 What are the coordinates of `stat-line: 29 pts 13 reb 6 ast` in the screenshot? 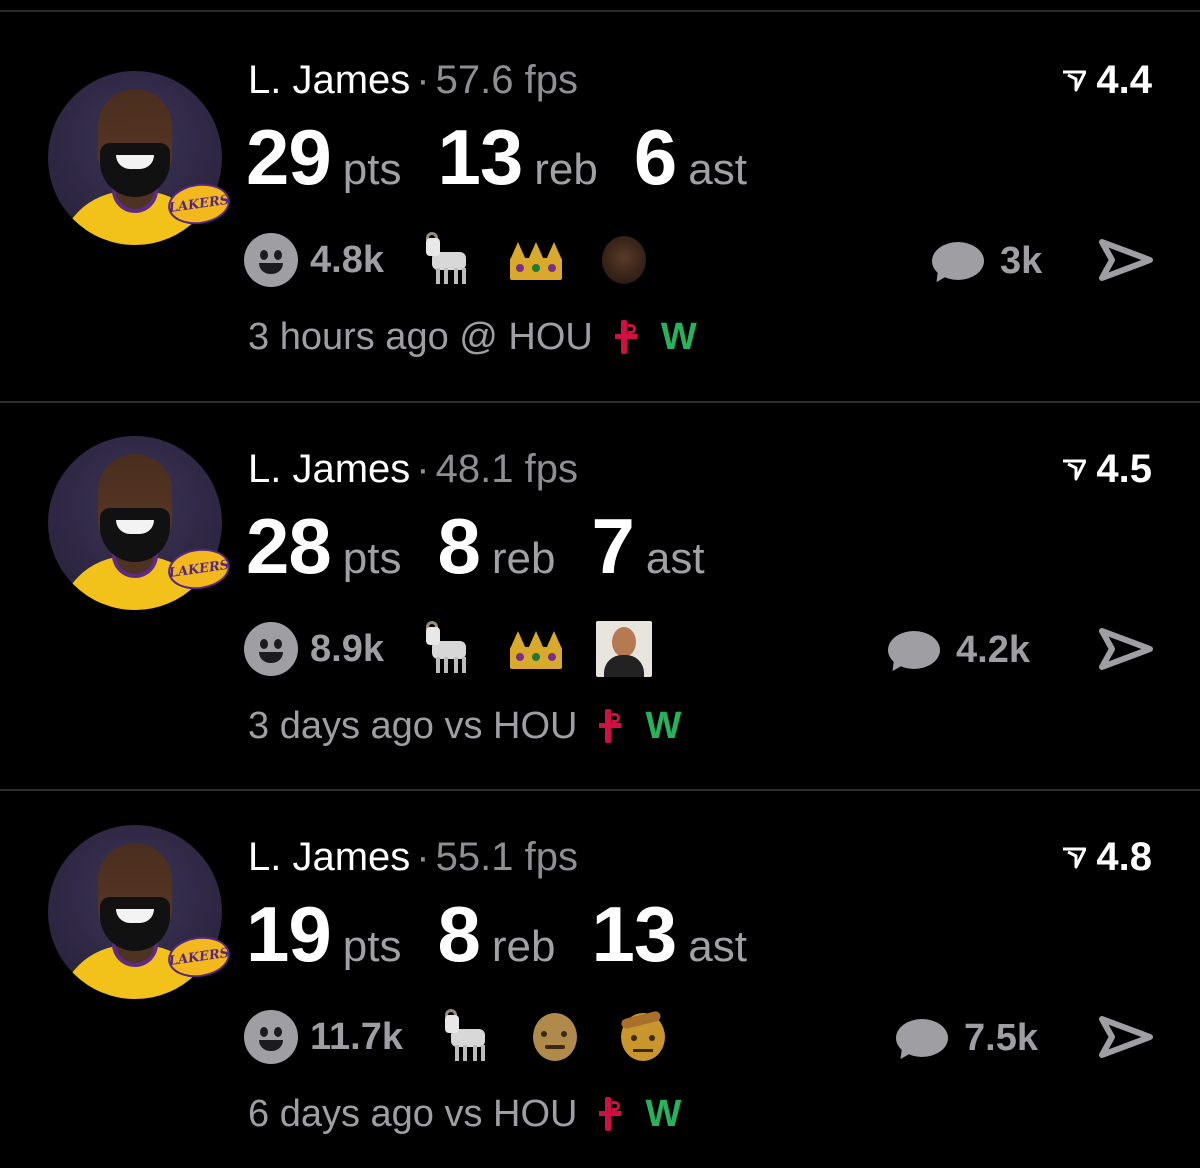 It's located at (514, 157).